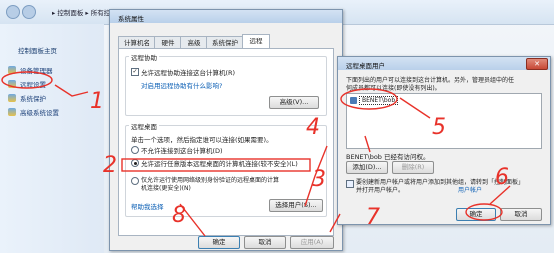 The height and width of the screenshot is (253, 554). What do you see at coordinates (369, 99) in the screenshot?
I see `annotation-circle-user` at bounding box center [369, 99].